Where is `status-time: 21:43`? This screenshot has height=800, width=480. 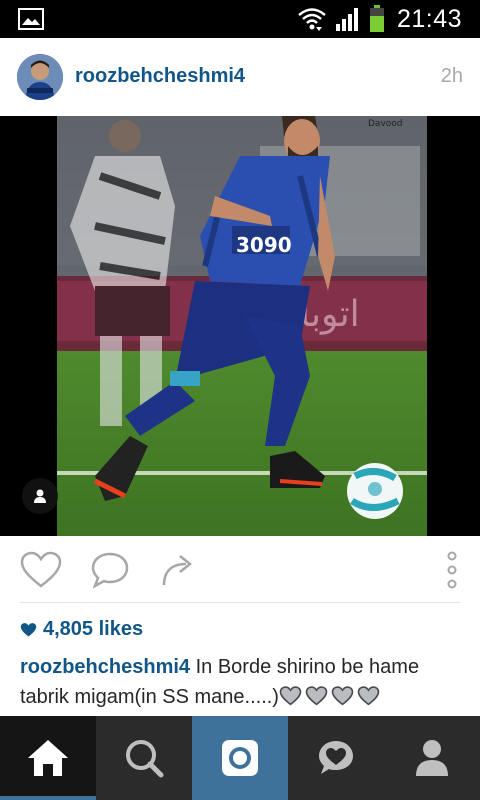
status-time: 21:43 is located at coordinates (429, 18).